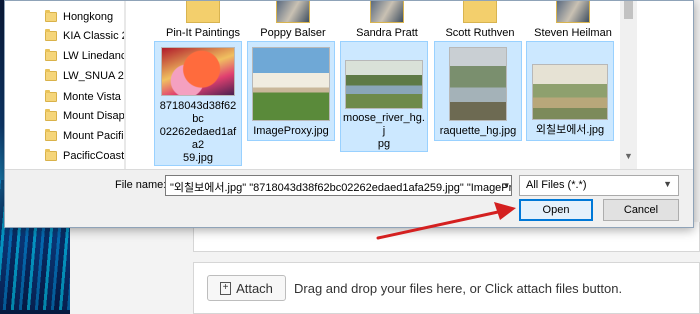  What do you see at coordinates (198, 158) in the screenshot?
I see `file-label-line: 59.jpg` at bounding box center [198, 158].